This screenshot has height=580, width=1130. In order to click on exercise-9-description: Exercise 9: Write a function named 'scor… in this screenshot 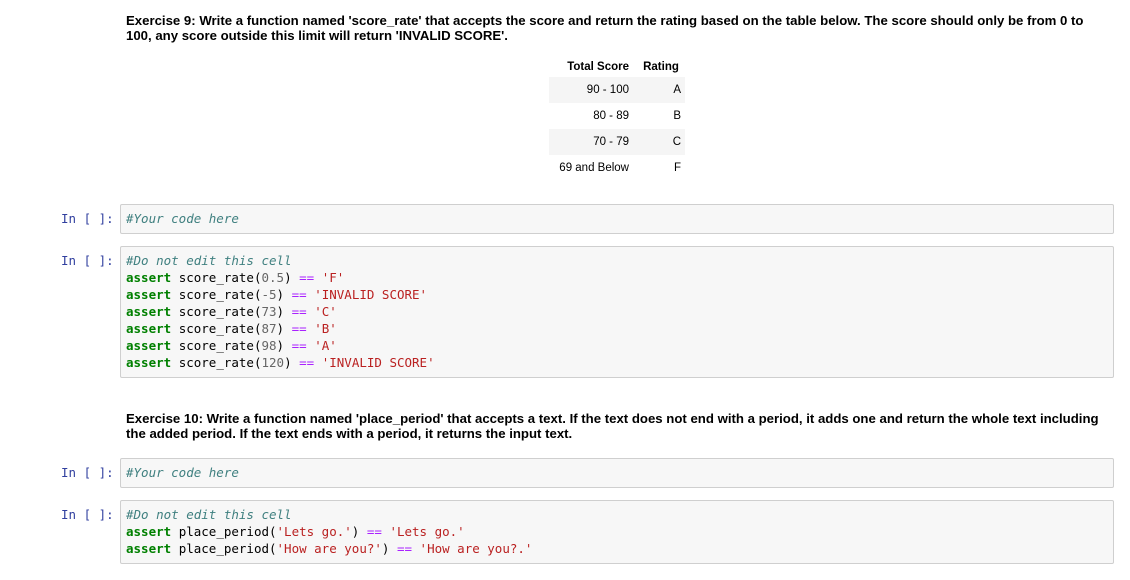, I will do `click(605, 28)`.